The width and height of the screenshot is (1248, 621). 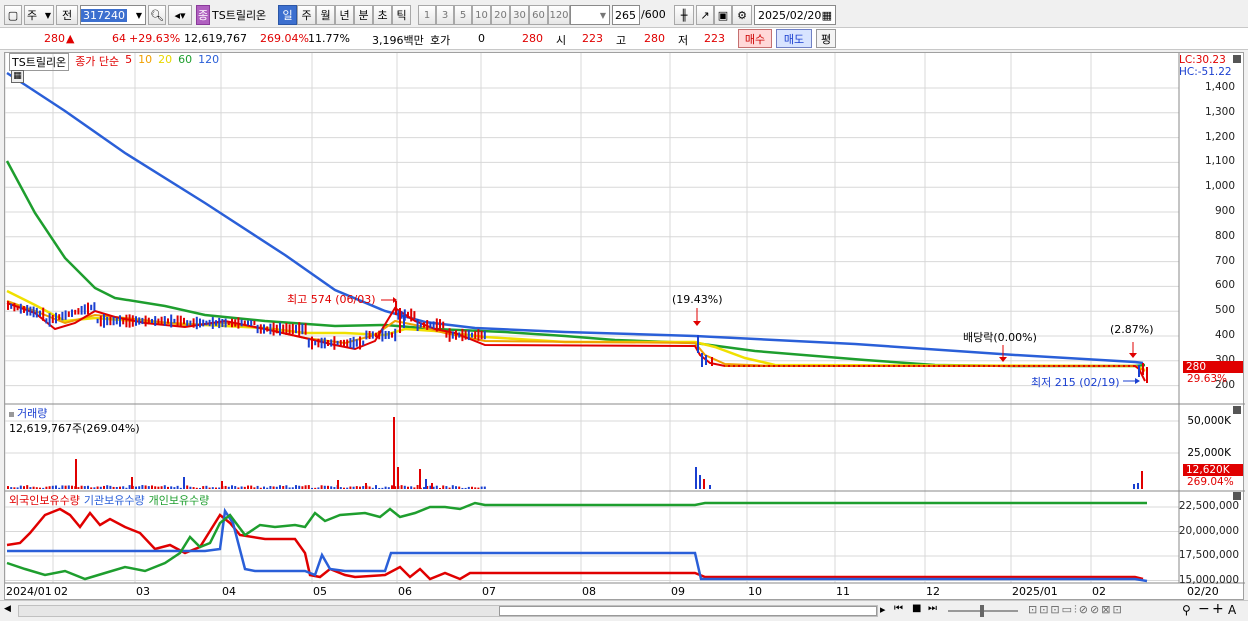 I want to click on zoom-slider-handle, so click(x=982, y=611).